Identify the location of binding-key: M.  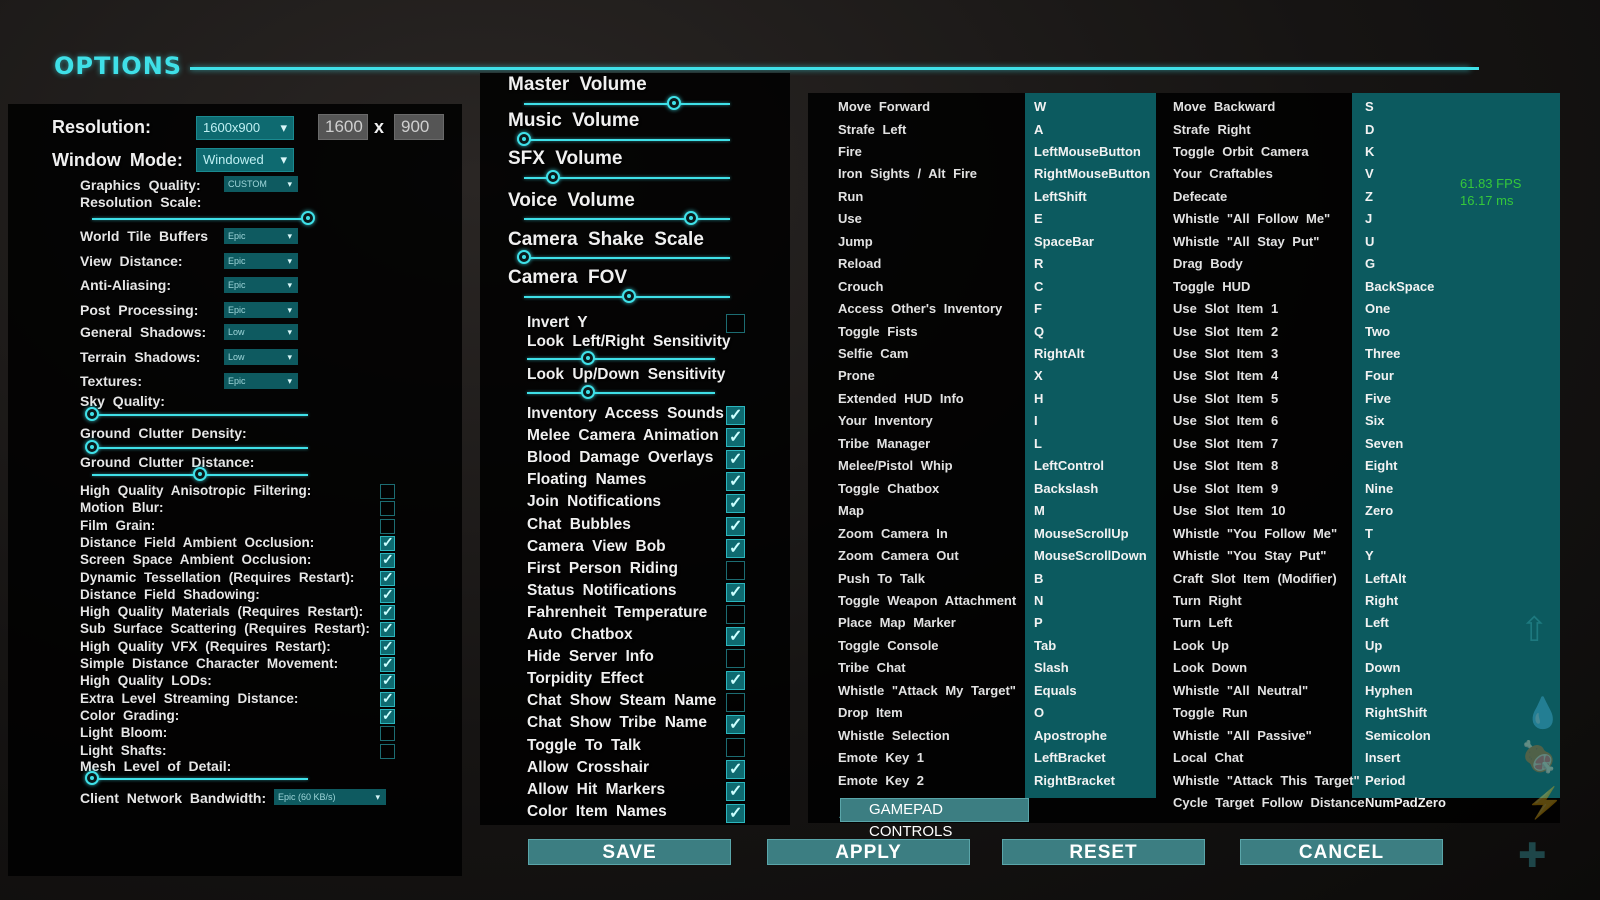
(1039, 510).